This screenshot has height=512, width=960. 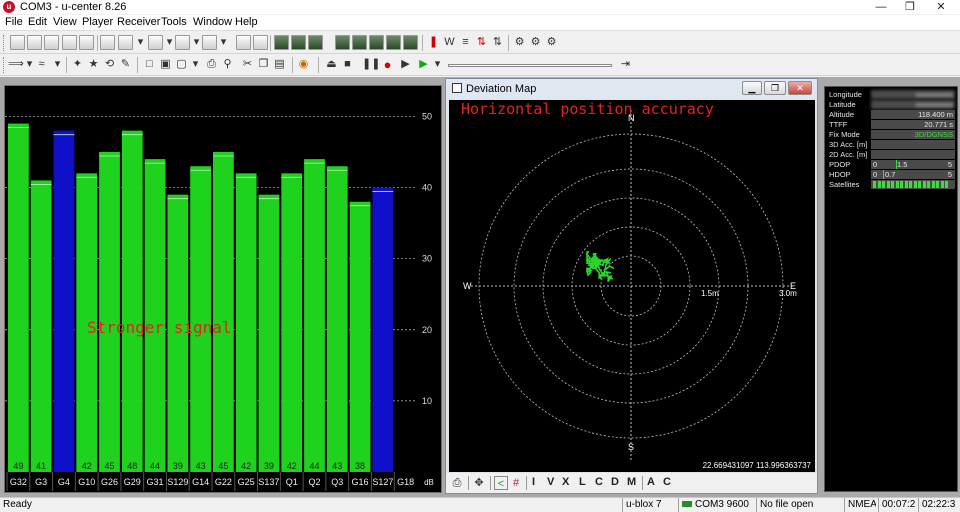 I want to click on menu-player: Player, so click(x=97, y=22).